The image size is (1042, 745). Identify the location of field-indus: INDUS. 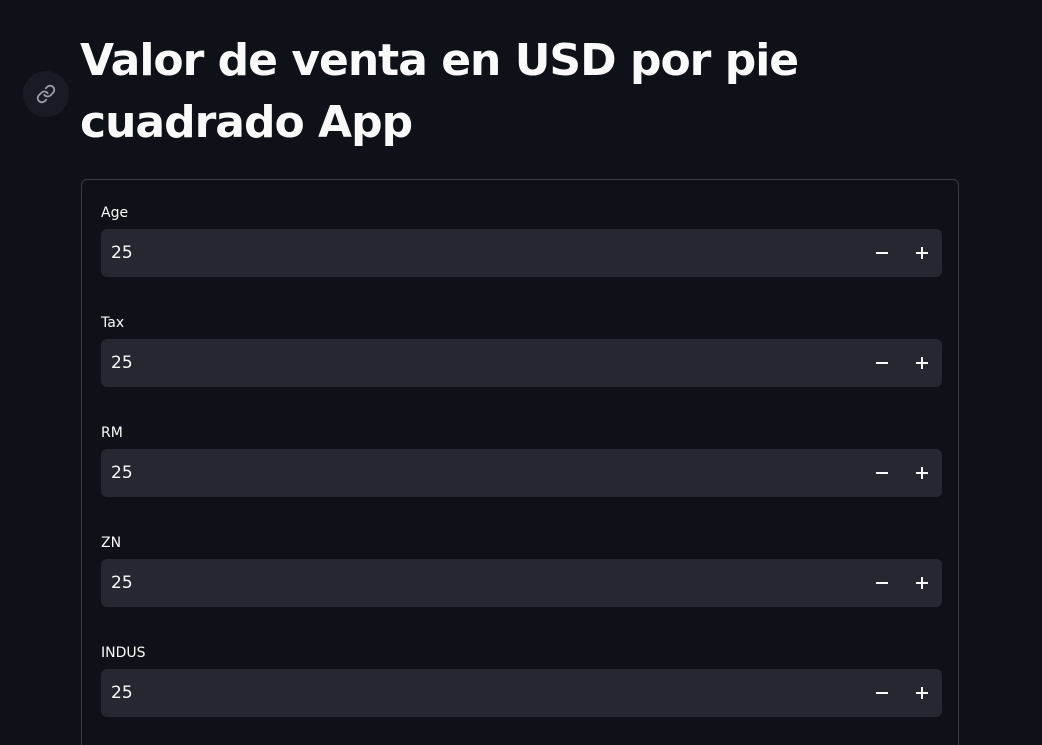
(521, 680).